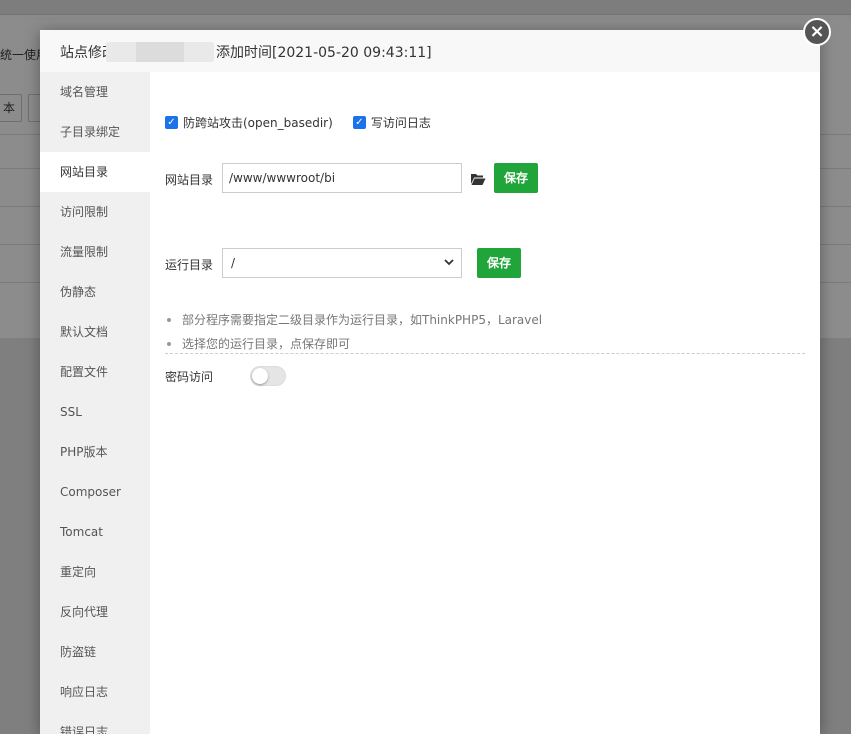  What do you see at coordinates (260, 376) in the screenshot?
I see `toggle-knob` at bounding box center [260, 376].